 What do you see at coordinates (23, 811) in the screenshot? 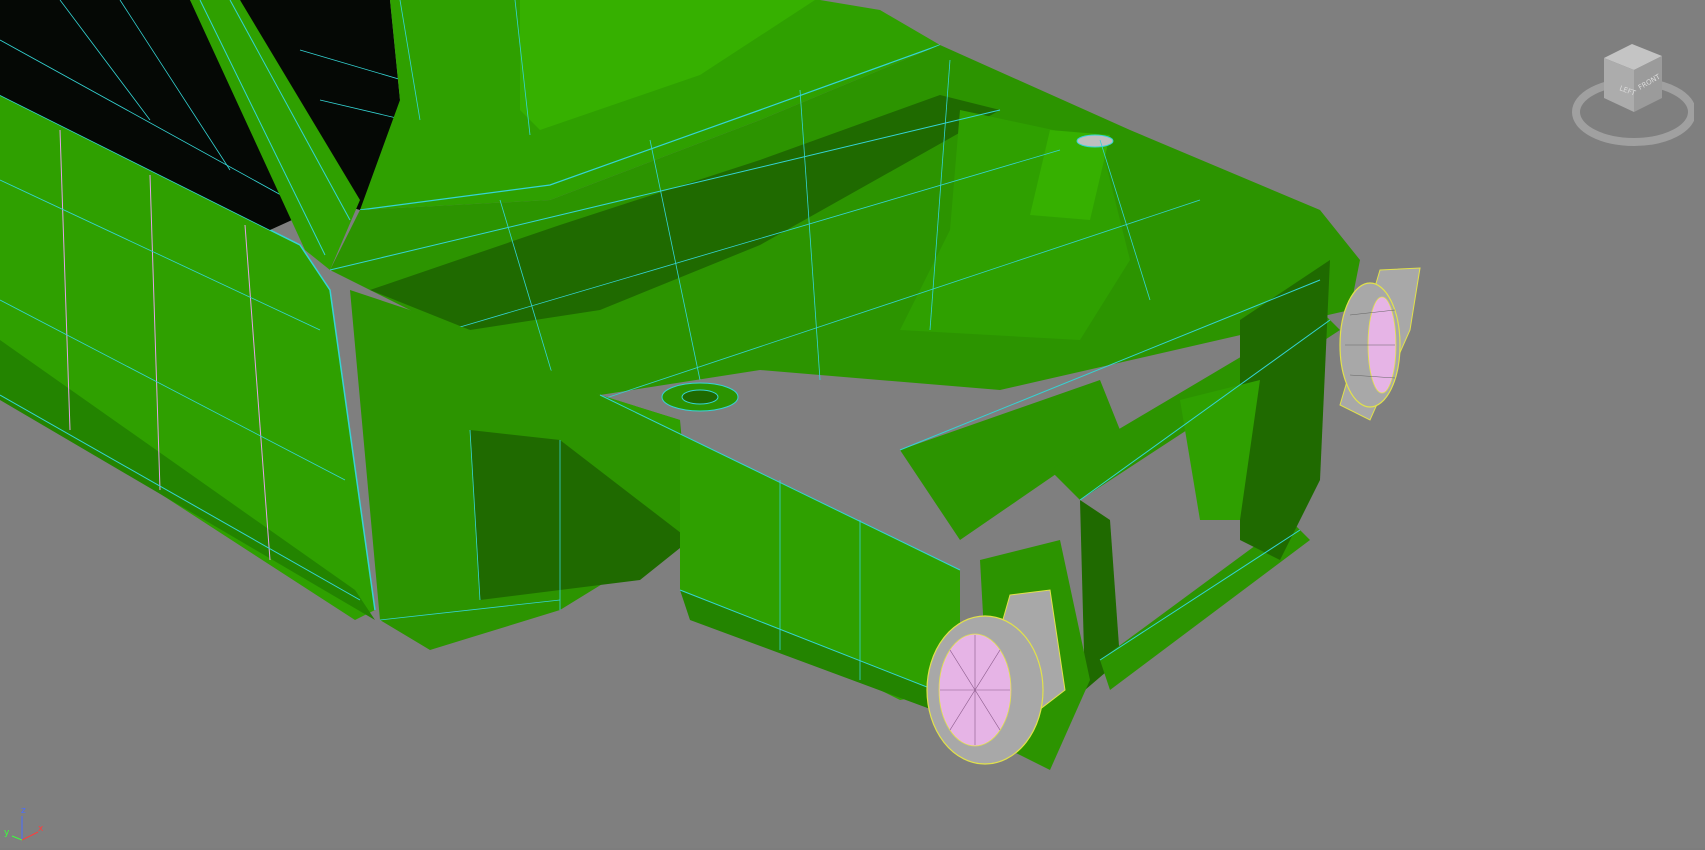
I see `axis-z-label: z` at bounding box center [23, 811].